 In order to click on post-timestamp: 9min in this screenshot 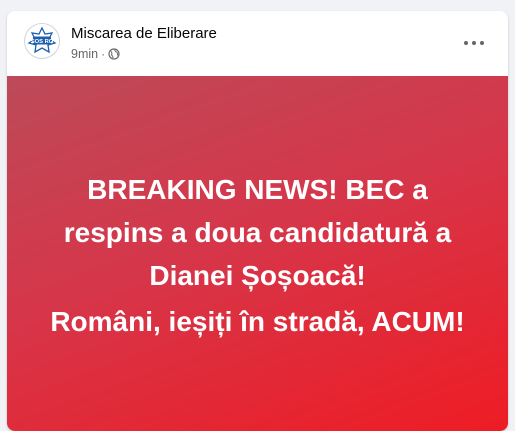, I will do `click(84, 54)`.